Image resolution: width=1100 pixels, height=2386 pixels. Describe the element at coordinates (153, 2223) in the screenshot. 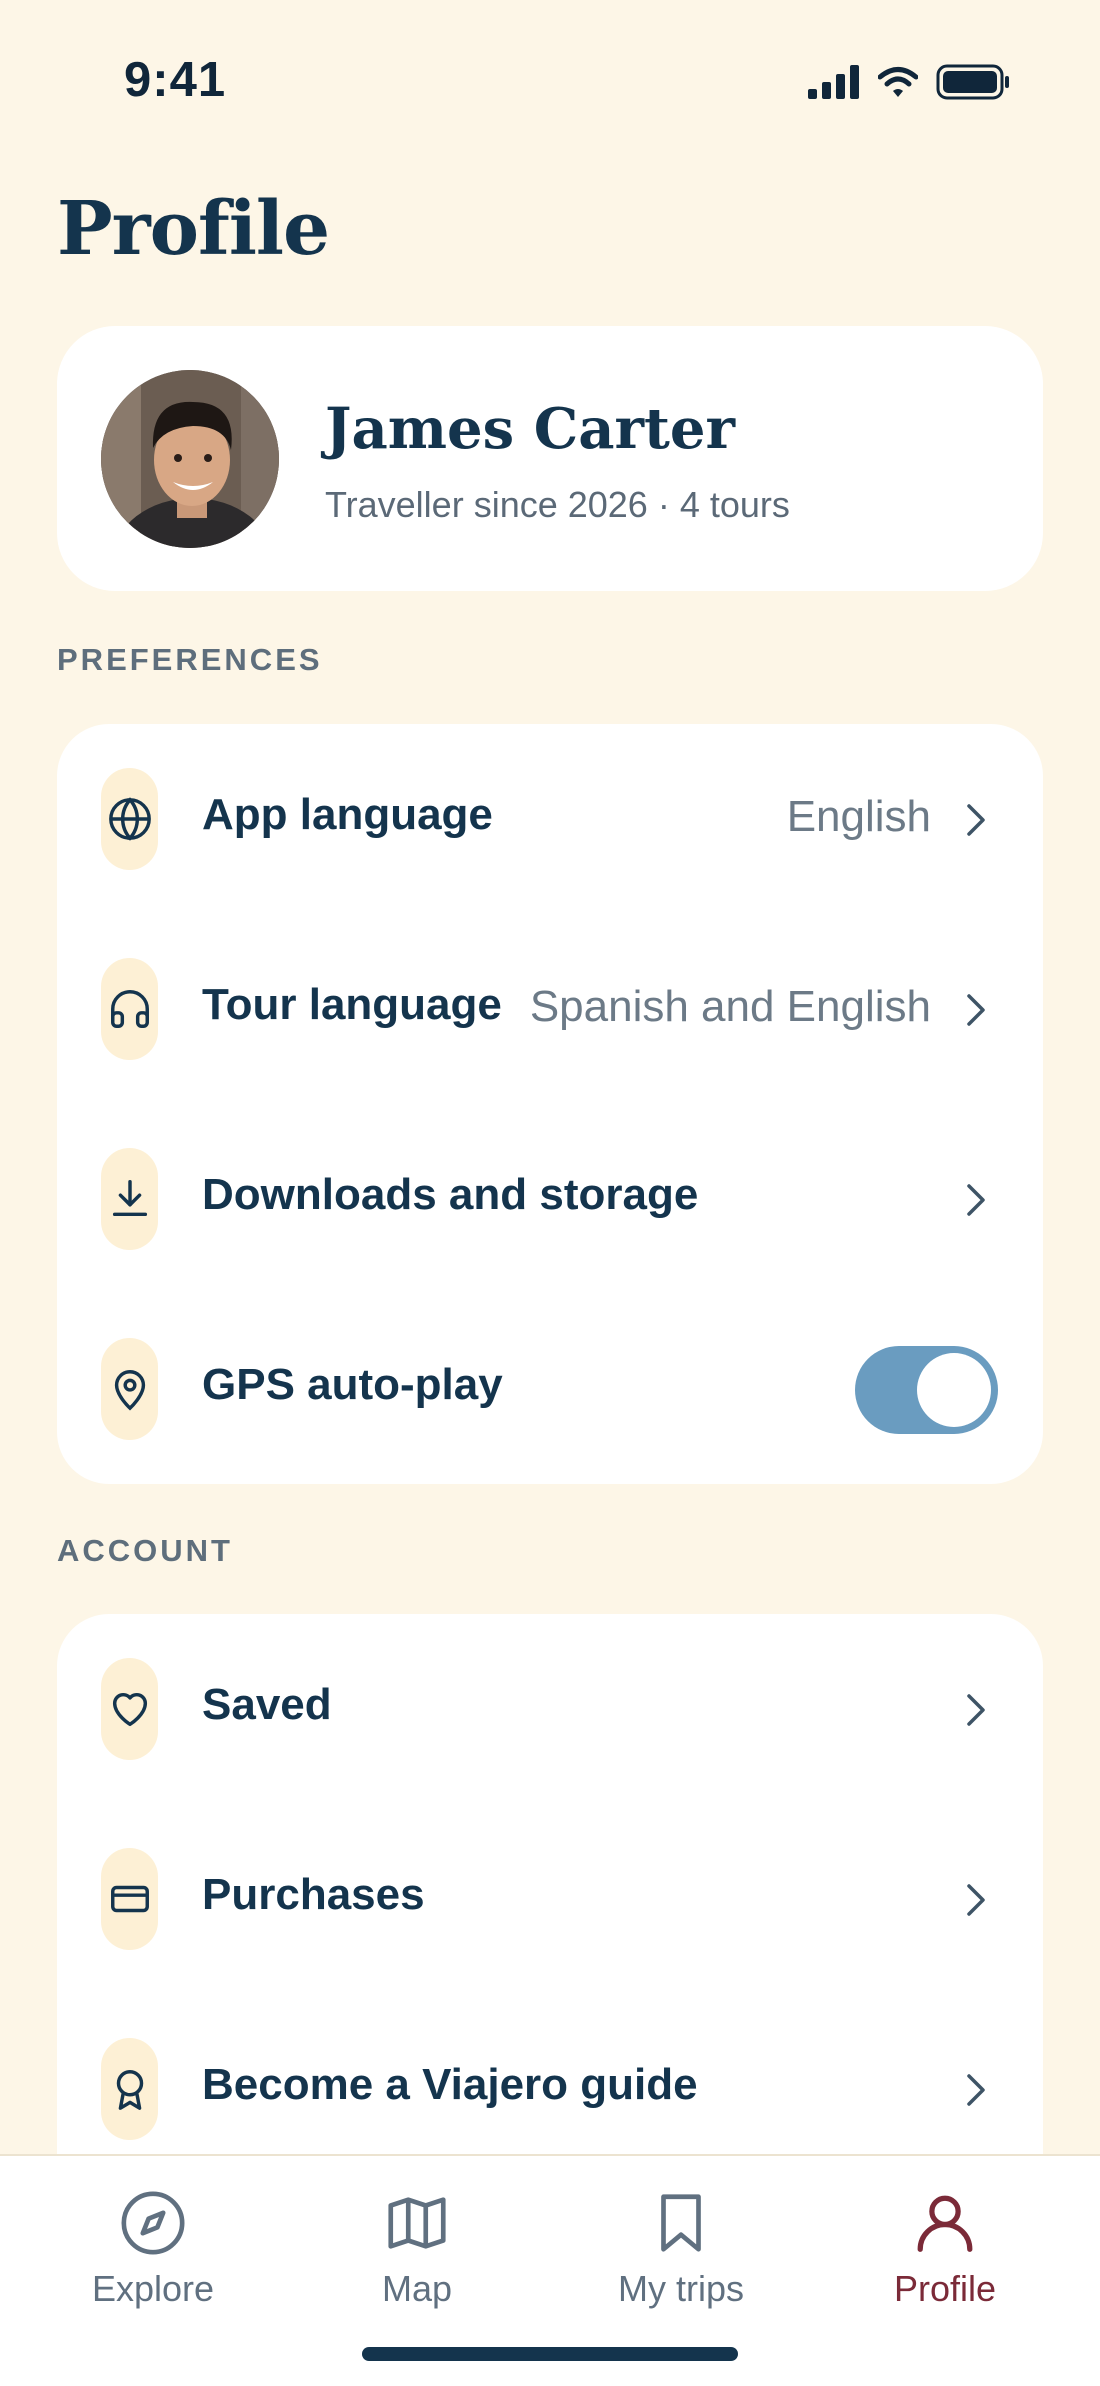

I see `compass-icon` at that location.